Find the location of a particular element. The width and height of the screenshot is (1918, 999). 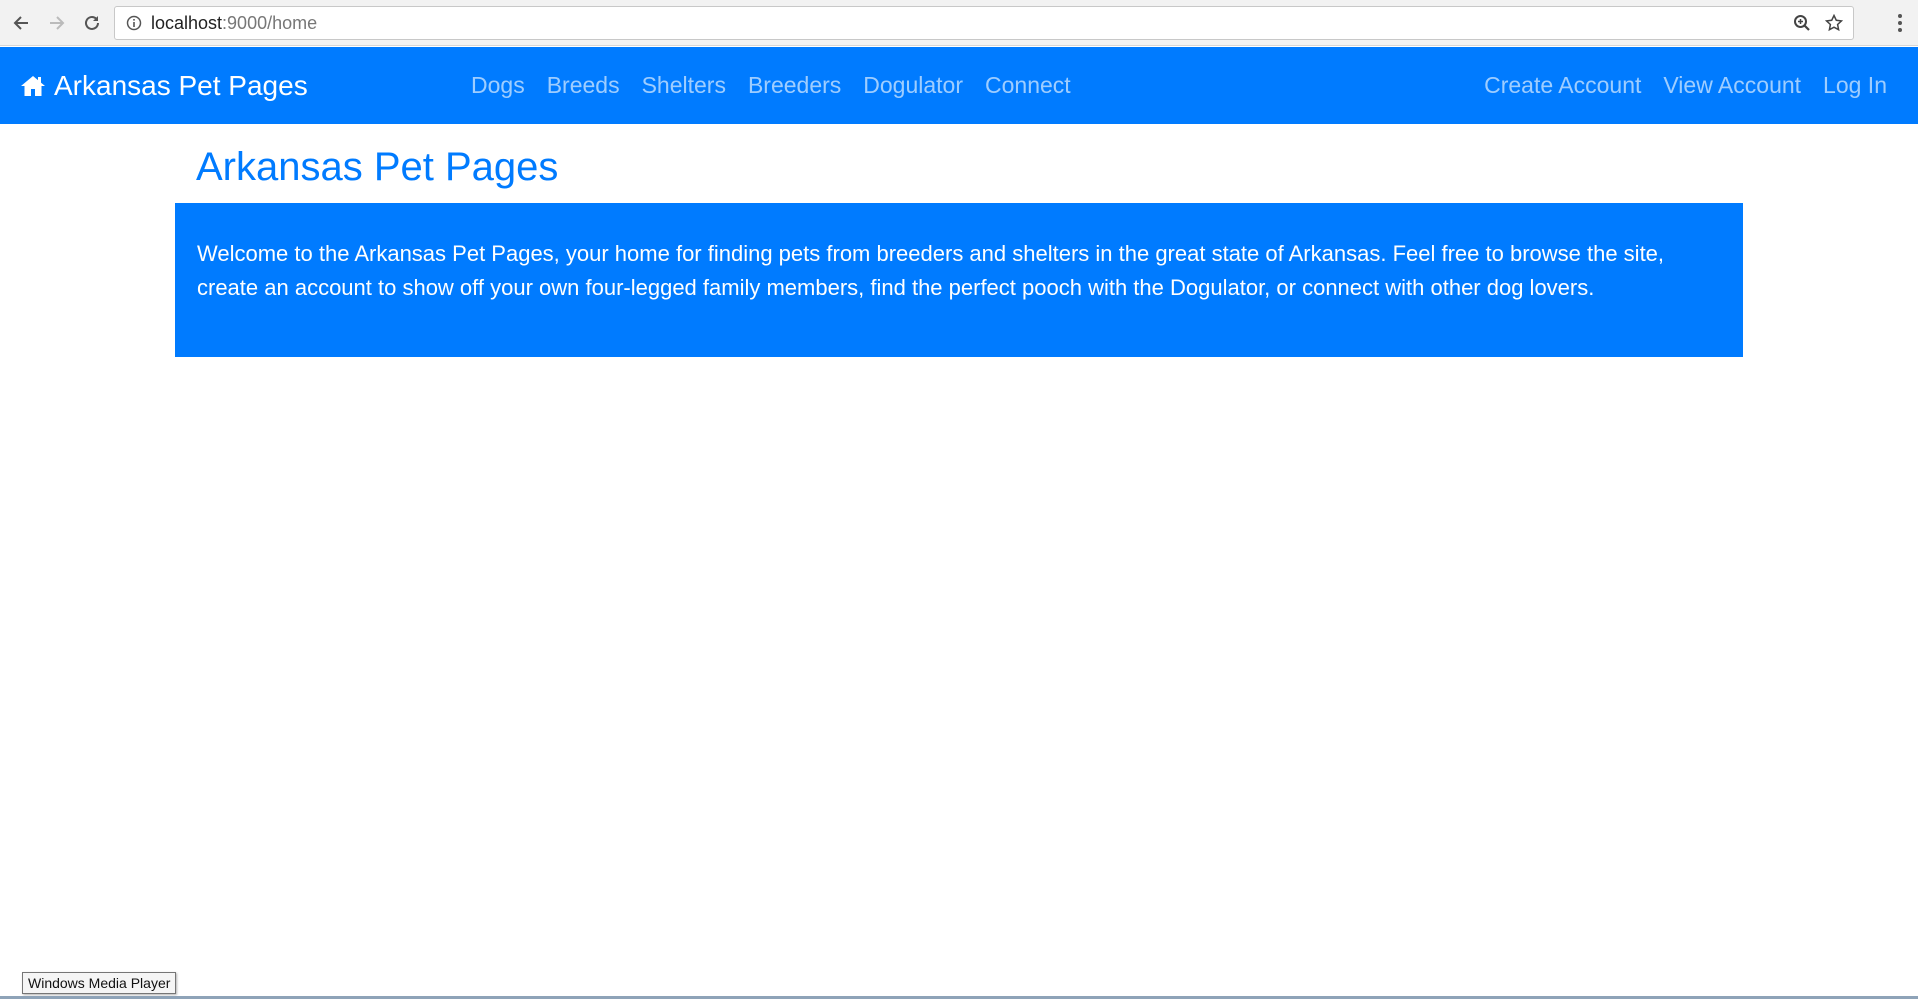

back-arrow-icon is located at coordinates (20, 23).